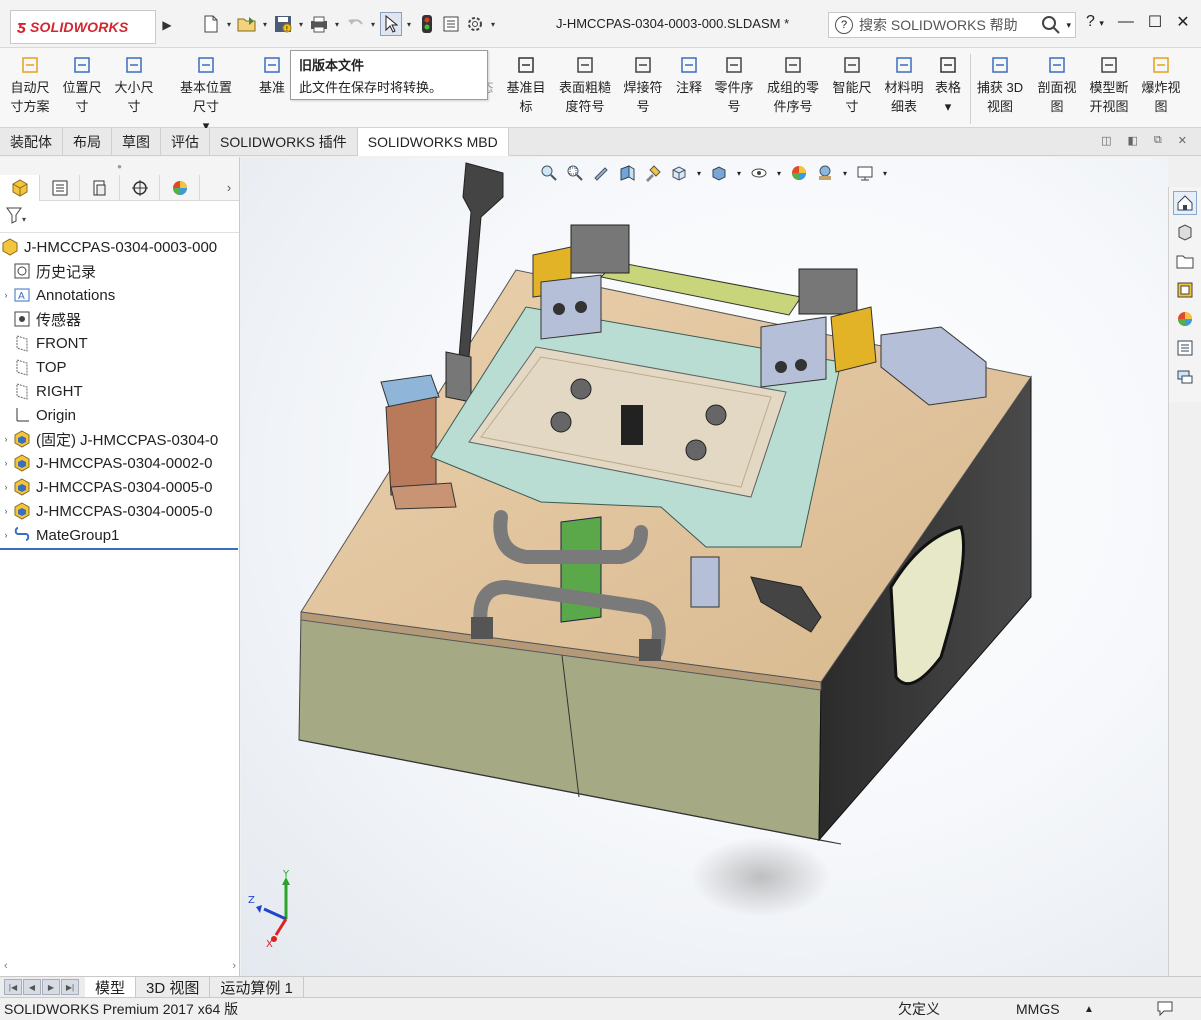 The image size is (1201, 1020). I want to click on rollback-bar, so click(119, 549).